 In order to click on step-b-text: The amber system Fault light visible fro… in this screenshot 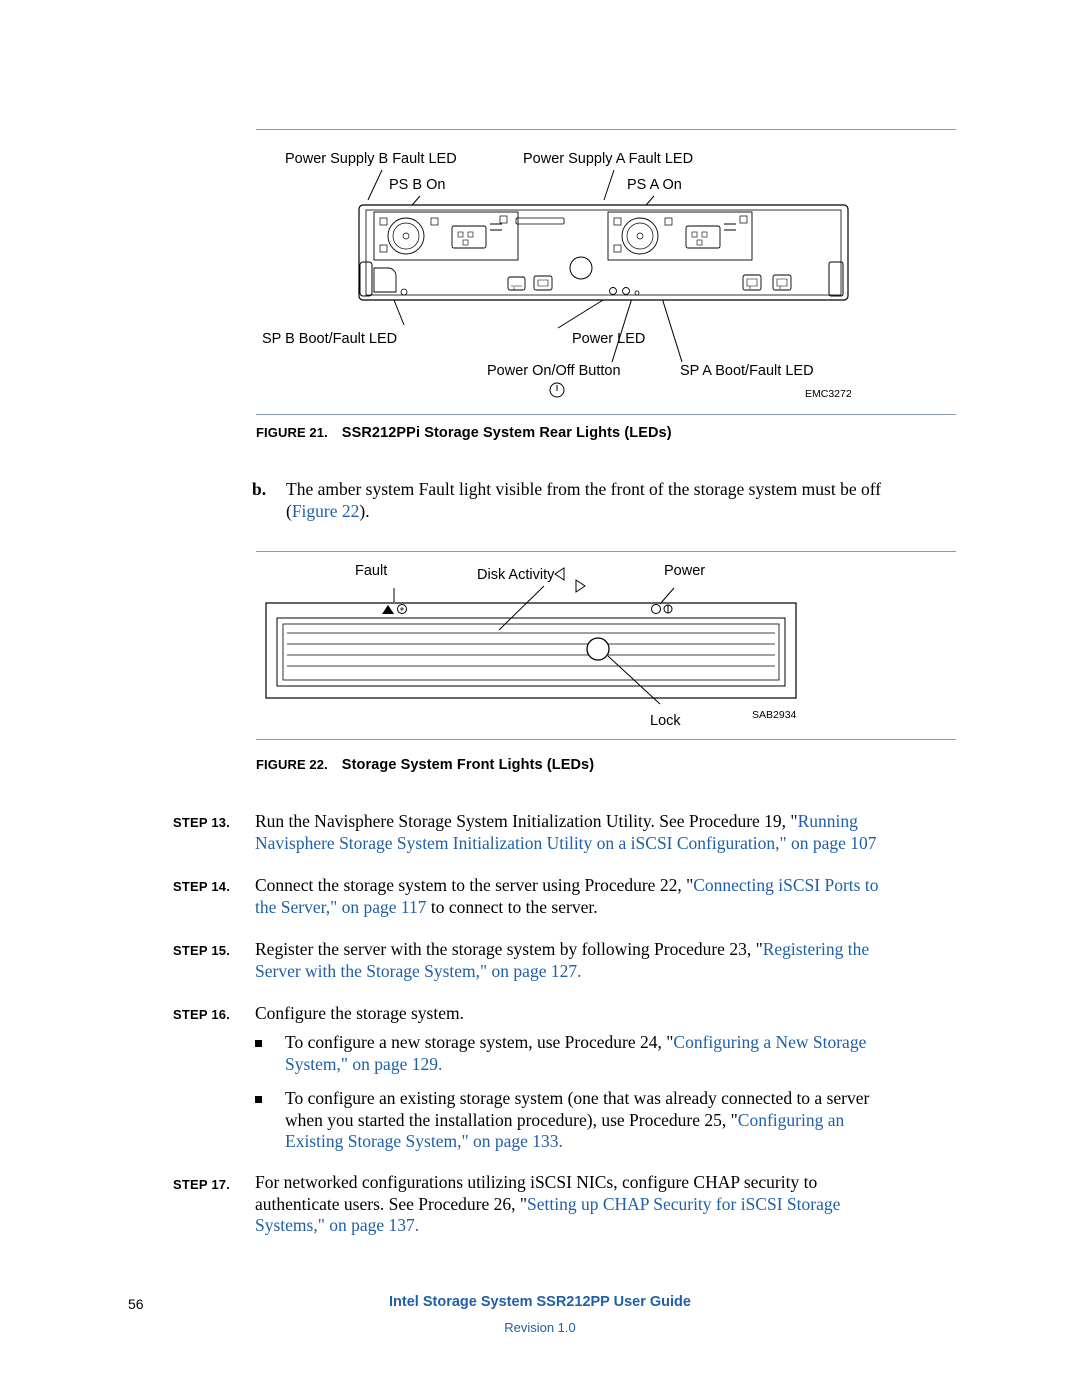, I will do `click(626, 500)`.